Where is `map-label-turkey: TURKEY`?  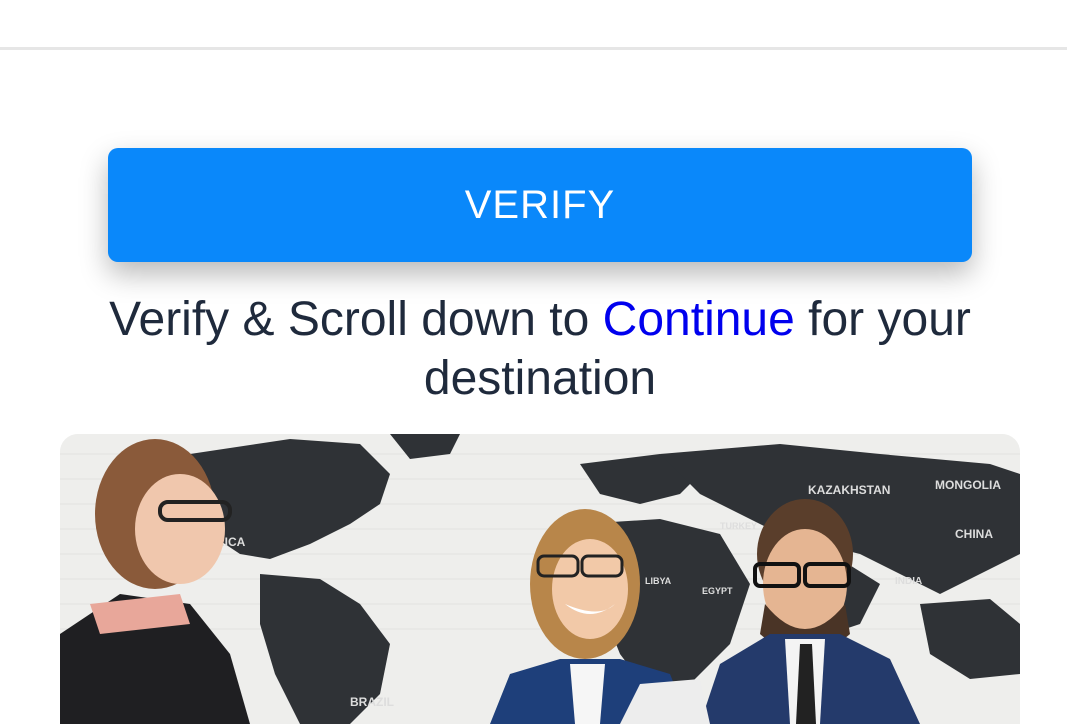 map-label-turkey: TURKEY is located at coordinates (738, 526).